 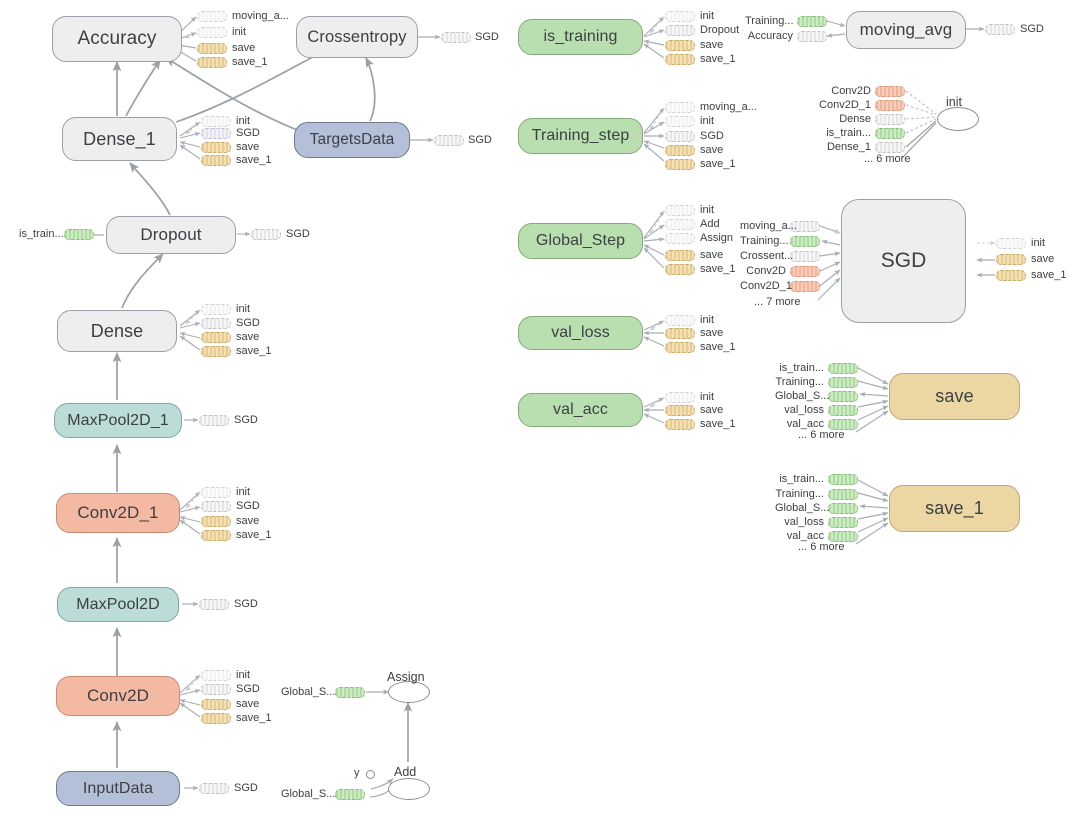 I want to click on node-sgd: SGD, so click(x=903, y=261).